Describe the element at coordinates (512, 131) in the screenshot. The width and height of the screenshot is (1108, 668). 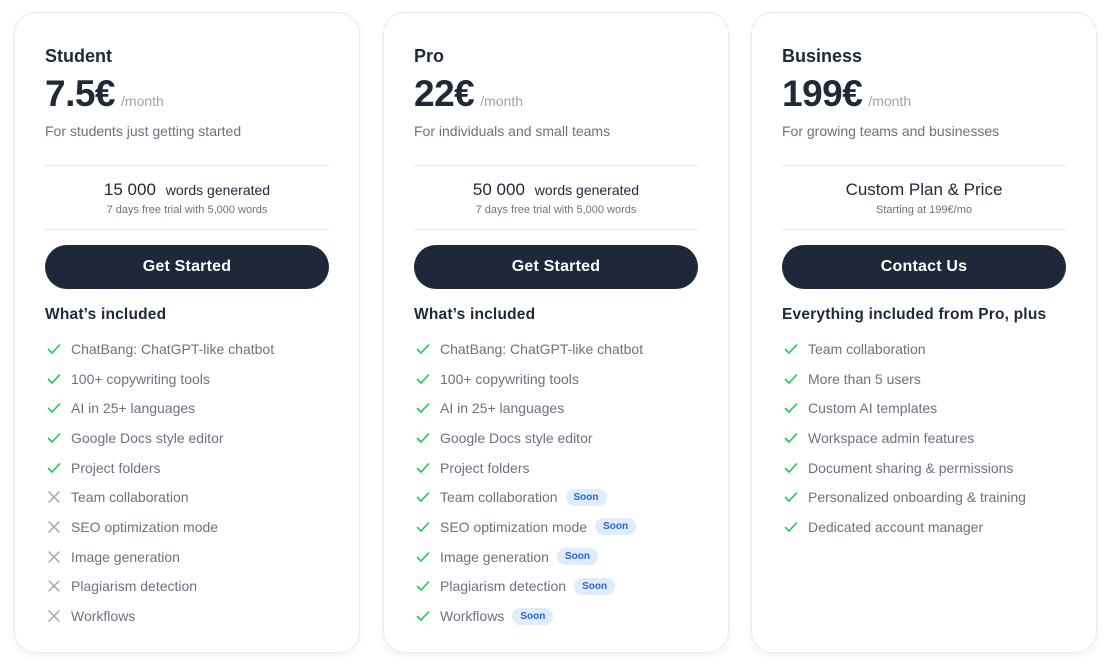
I see `plan-tagline: For individuals and small teams` at that location.